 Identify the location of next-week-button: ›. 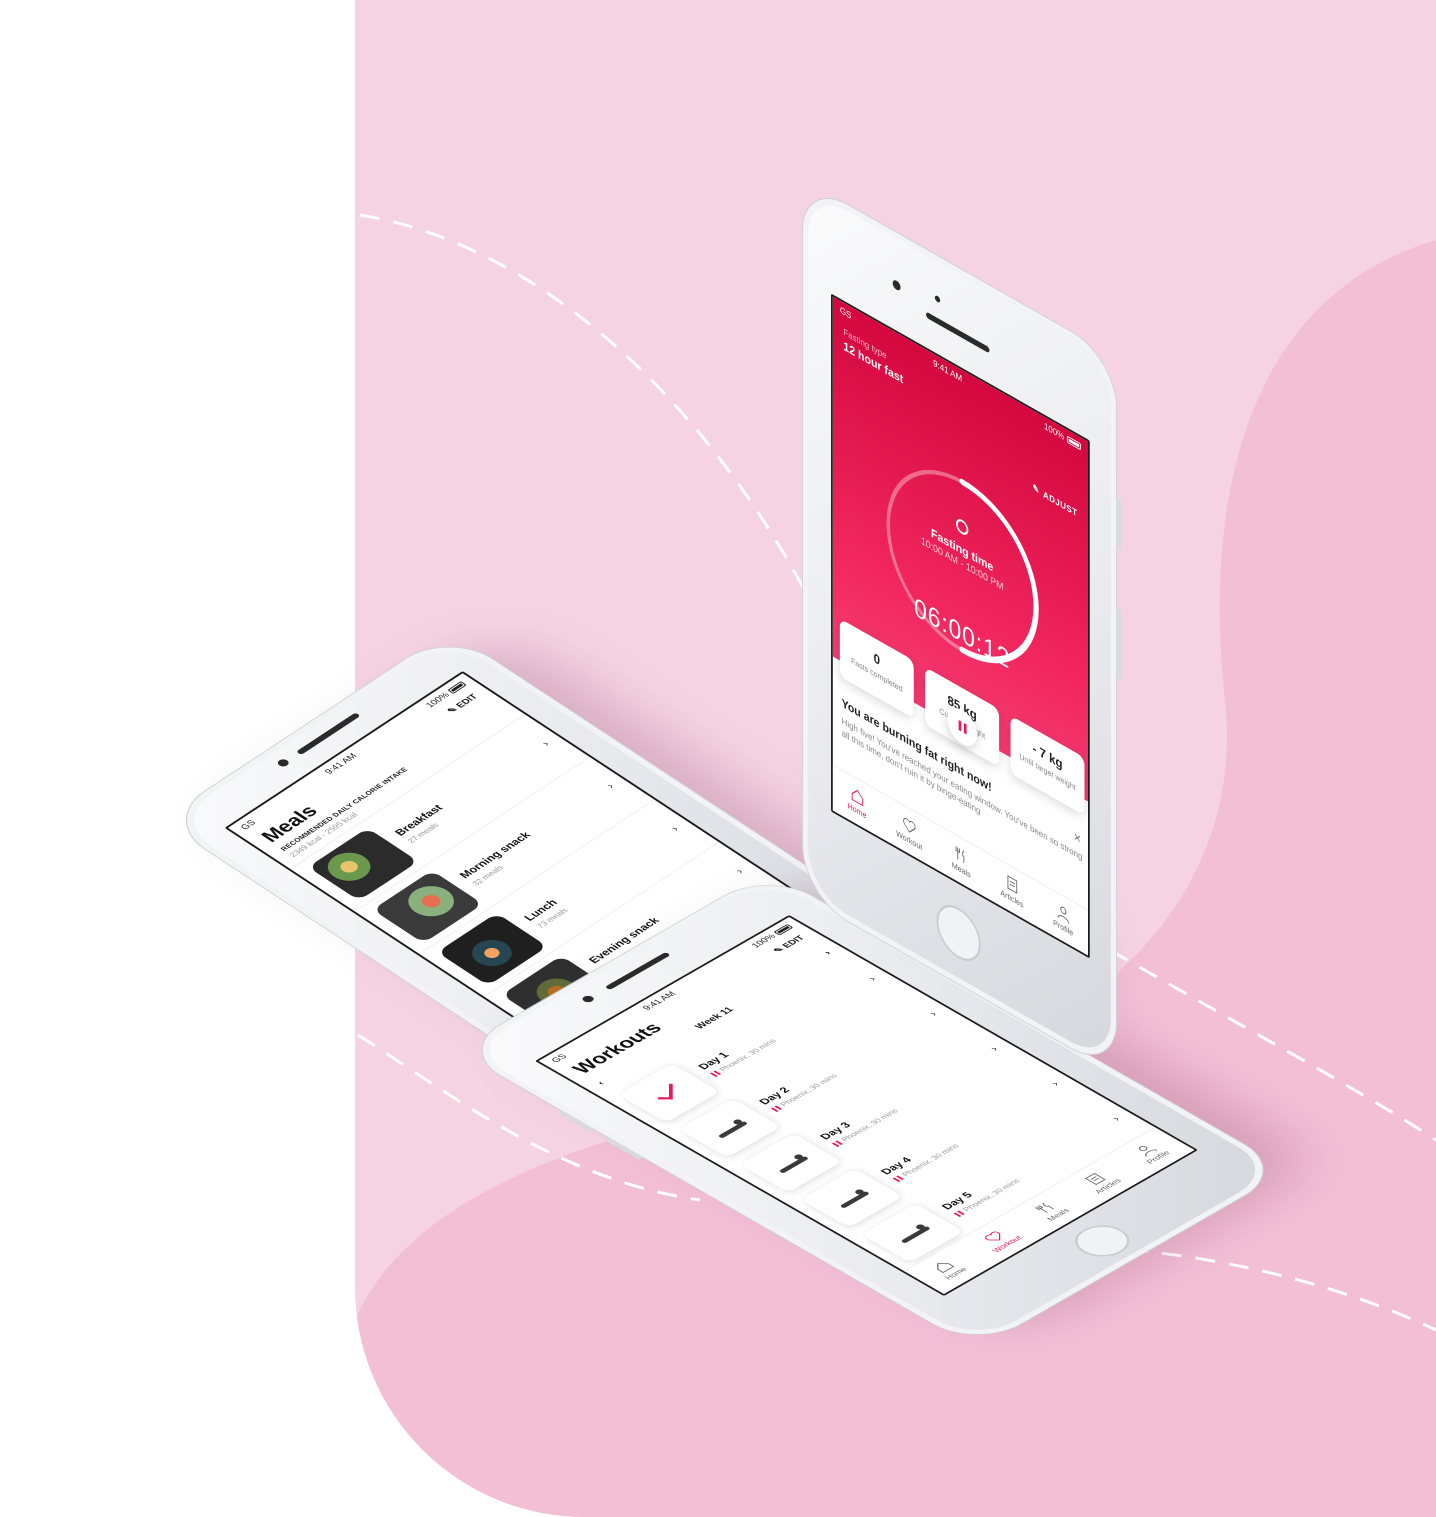
(828, 953).